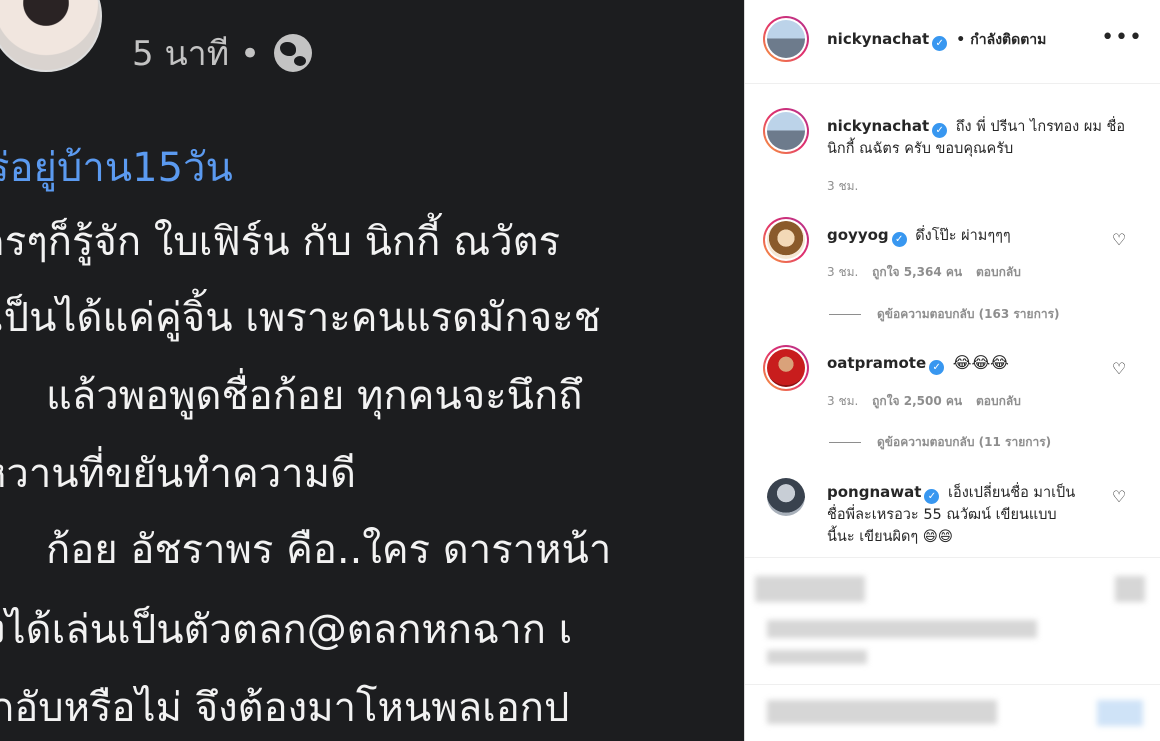 The image size is (1160, 741). Describe the element at coordinates (1122, 38) in the screenshot. I see `more-dots-icon: •••` at that location.